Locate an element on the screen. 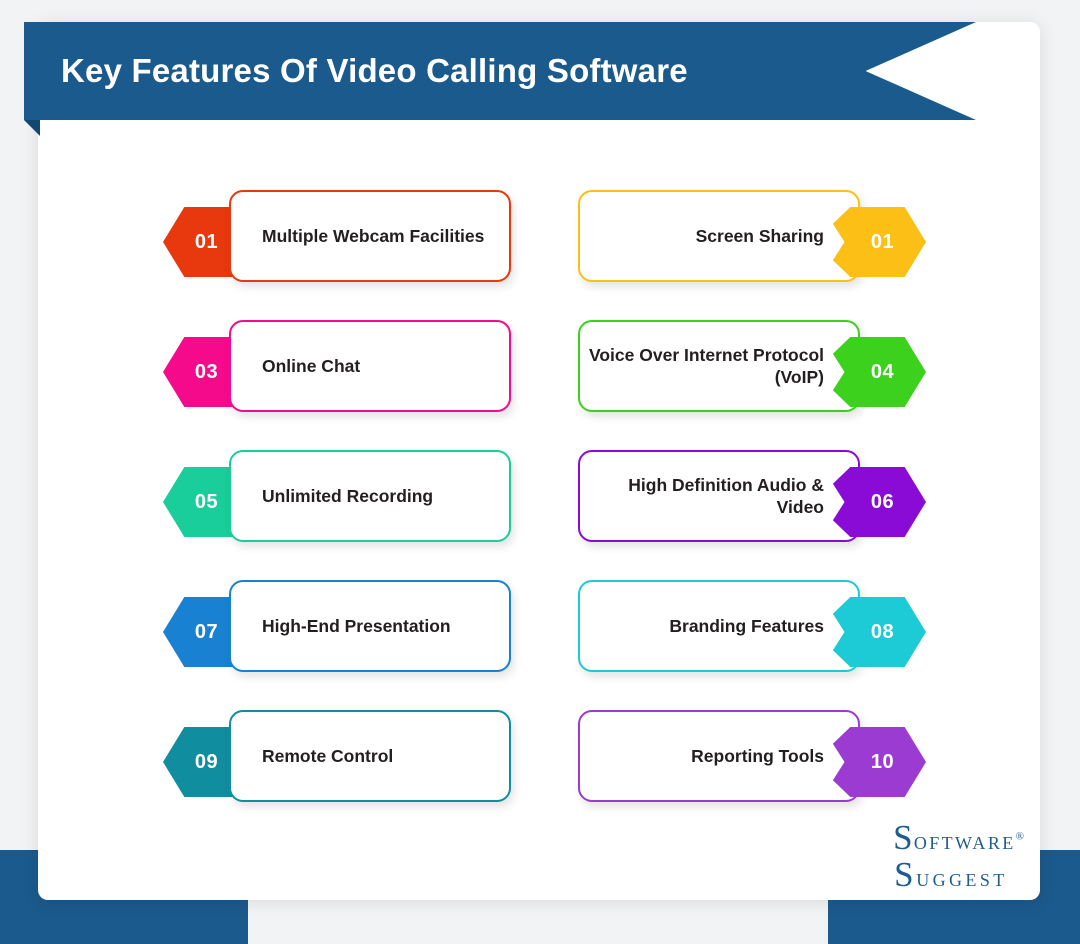 This screenshot has width=1080, height=944. feature-item-01: 01 Multiple Webcam Facilities is located at coordinates (337, 236).